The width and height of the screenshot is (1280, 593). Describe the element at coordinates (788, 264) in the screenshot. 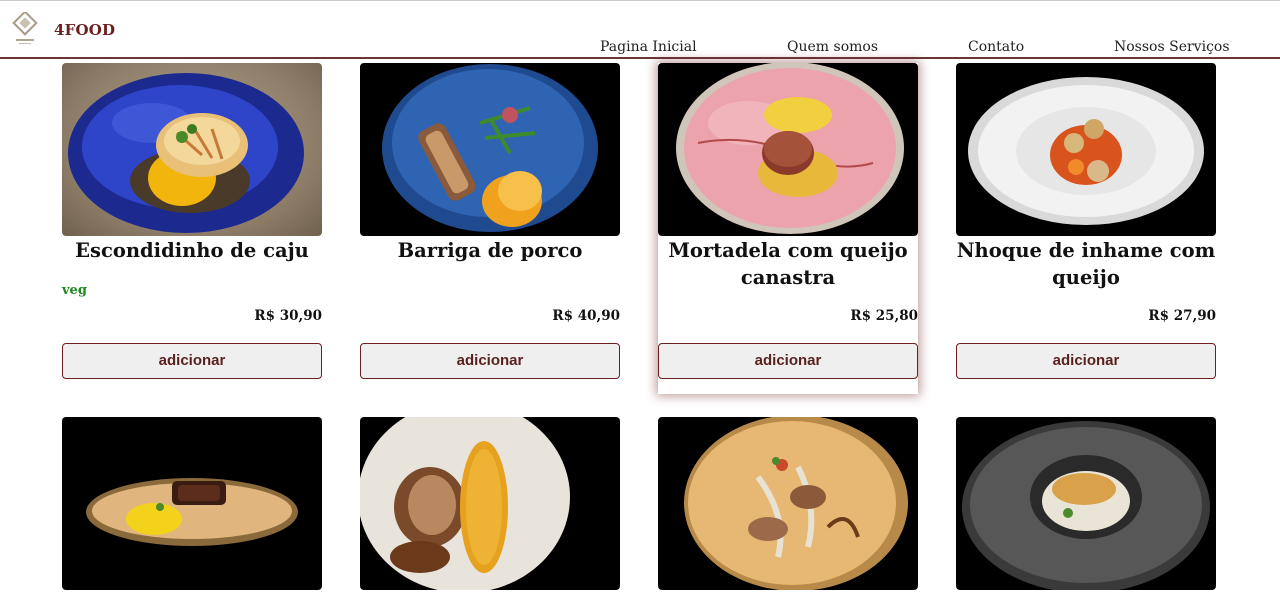

I see `product-title: Mortadela com queijo canastra` at that location.